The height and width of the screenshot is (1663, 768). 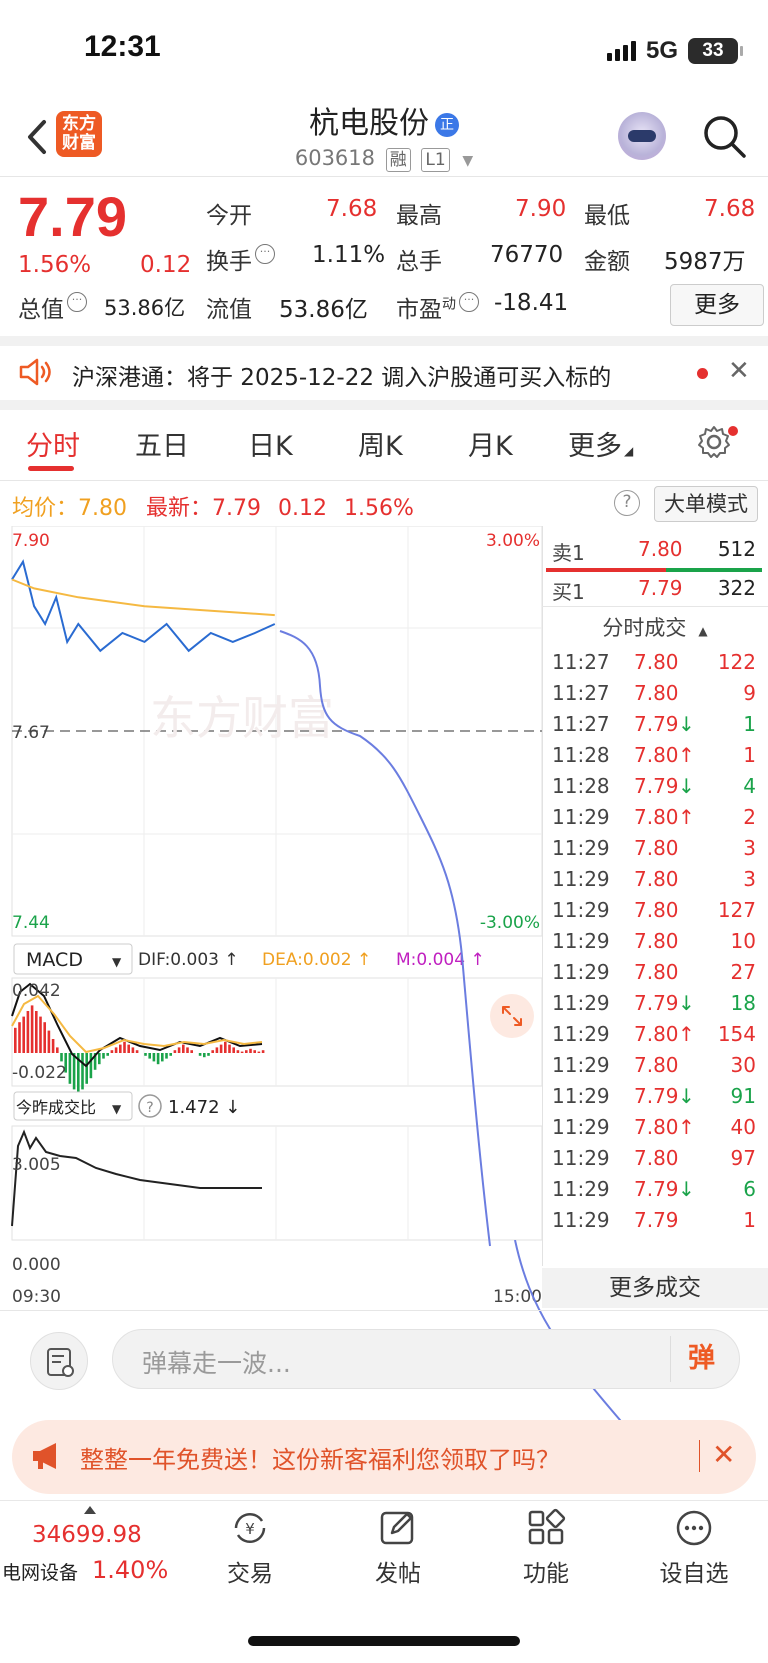 What do you see at coordinates (467, 161) in the screenshot?
I see `dropdown-caret-icon: ▼` at bounding box center [467, 161].